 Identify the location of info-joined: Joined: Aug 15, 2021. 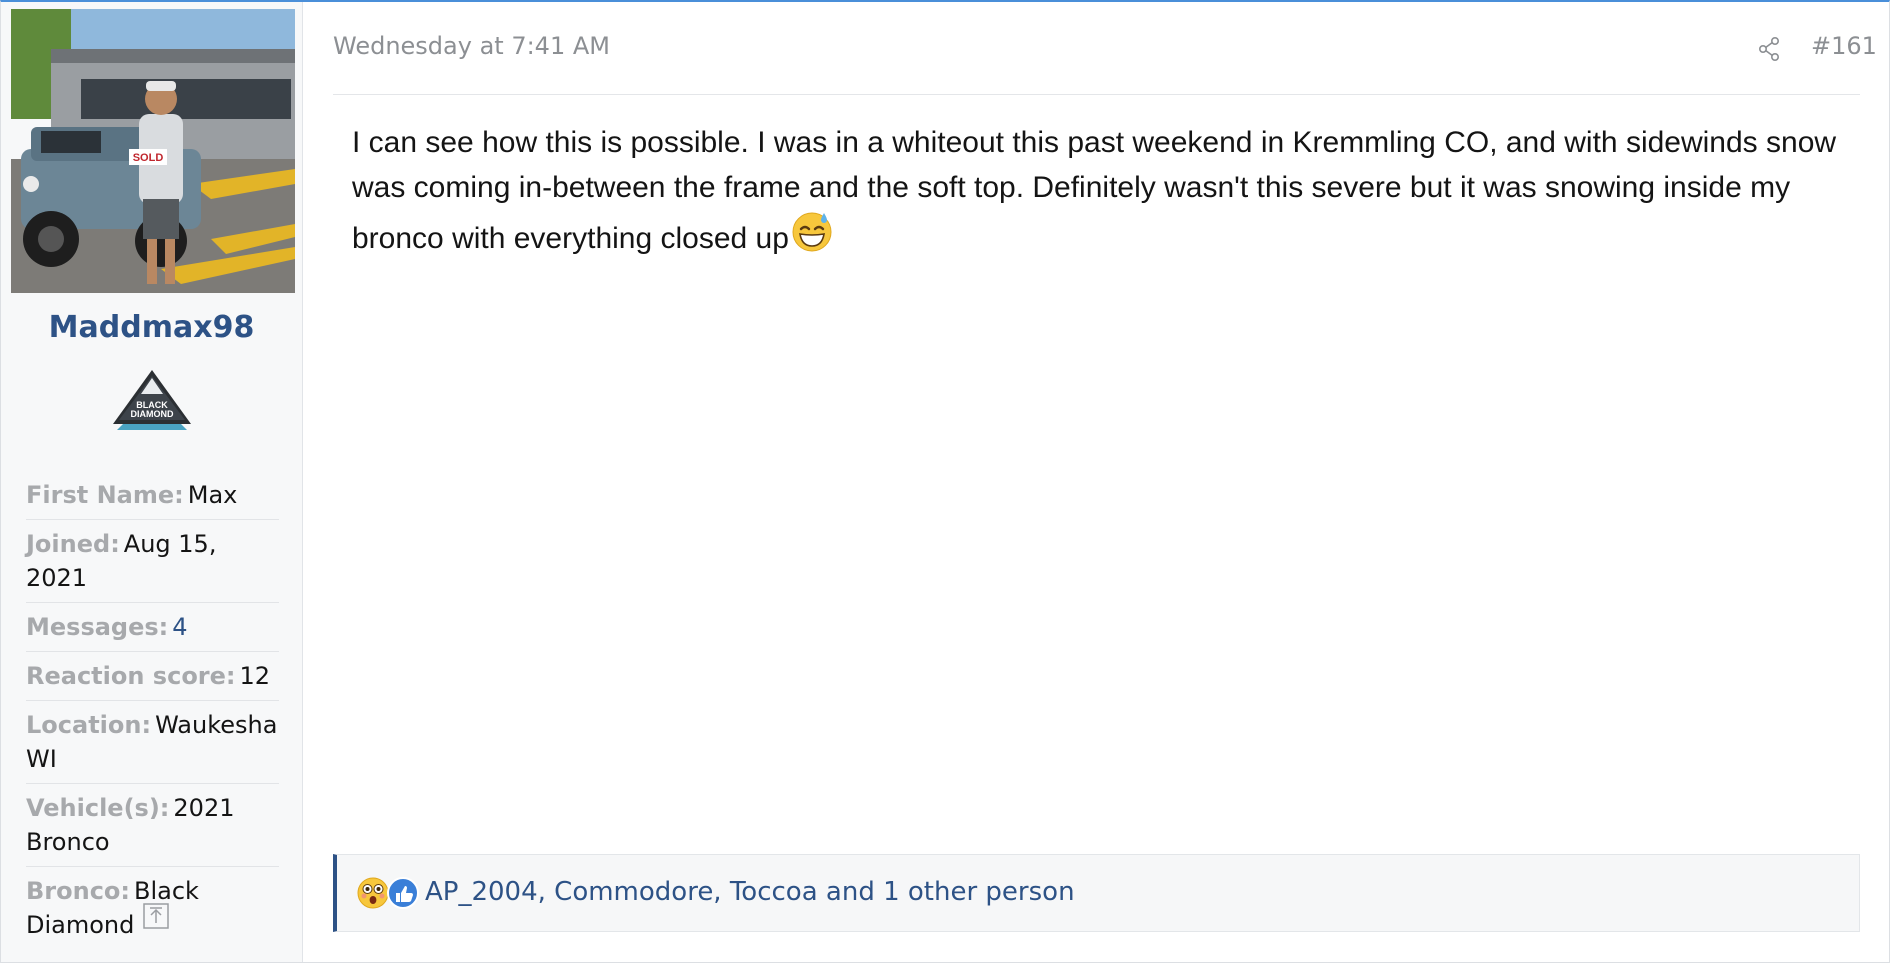
(152, 561).